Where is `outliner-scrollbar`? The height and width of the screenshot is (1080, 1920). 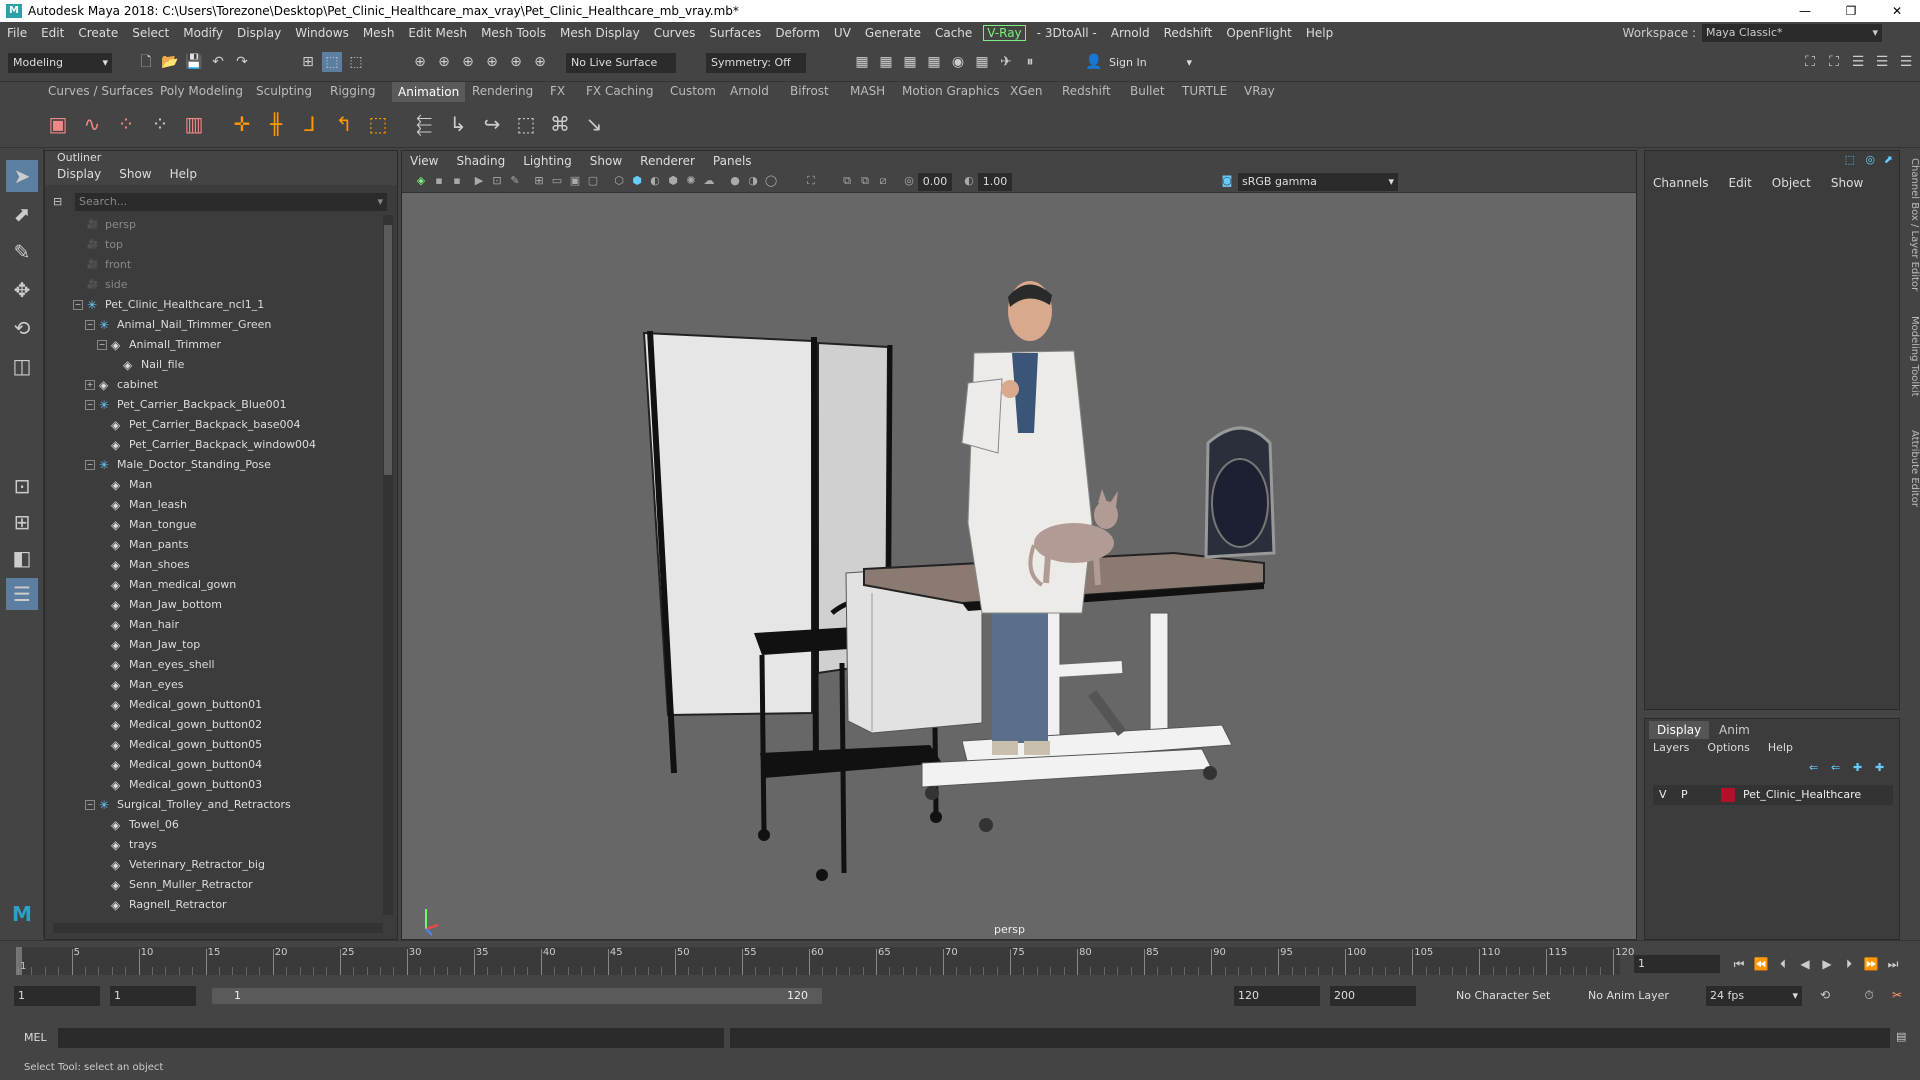
outliner-scrollbar is located at coordinates (388, 565).